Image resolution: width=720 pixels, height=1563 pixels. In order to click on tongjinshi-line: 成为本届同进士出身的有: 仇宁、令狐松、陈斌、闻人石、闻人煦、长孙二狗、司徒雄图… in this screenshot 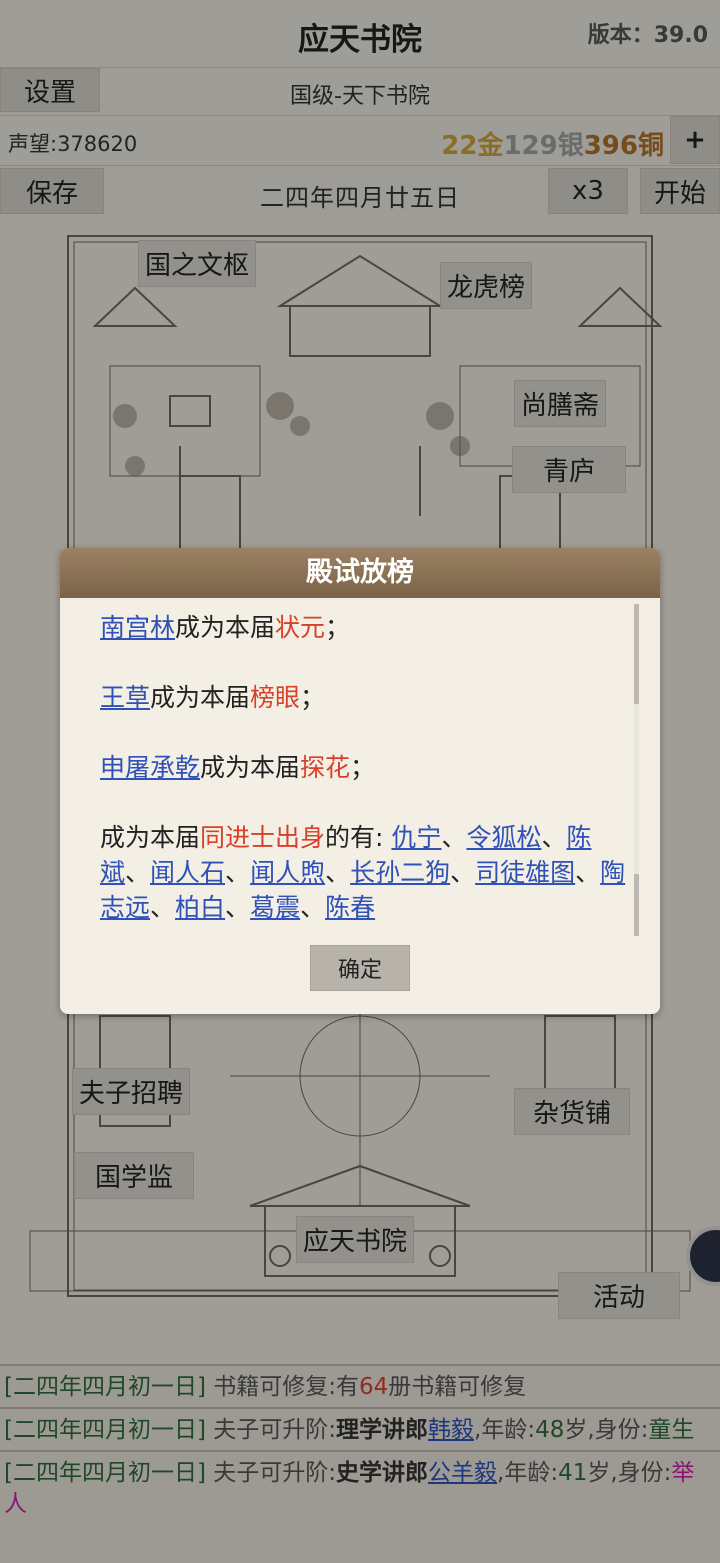, I will do `click(363, 872)`.